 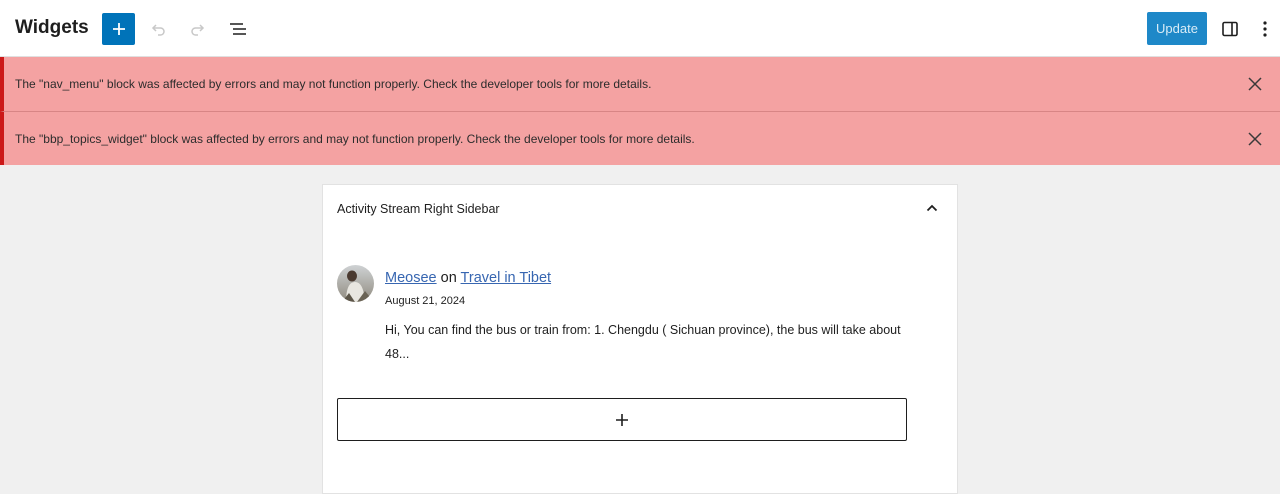 I want to click on avatar, so click(x=355, y=283).